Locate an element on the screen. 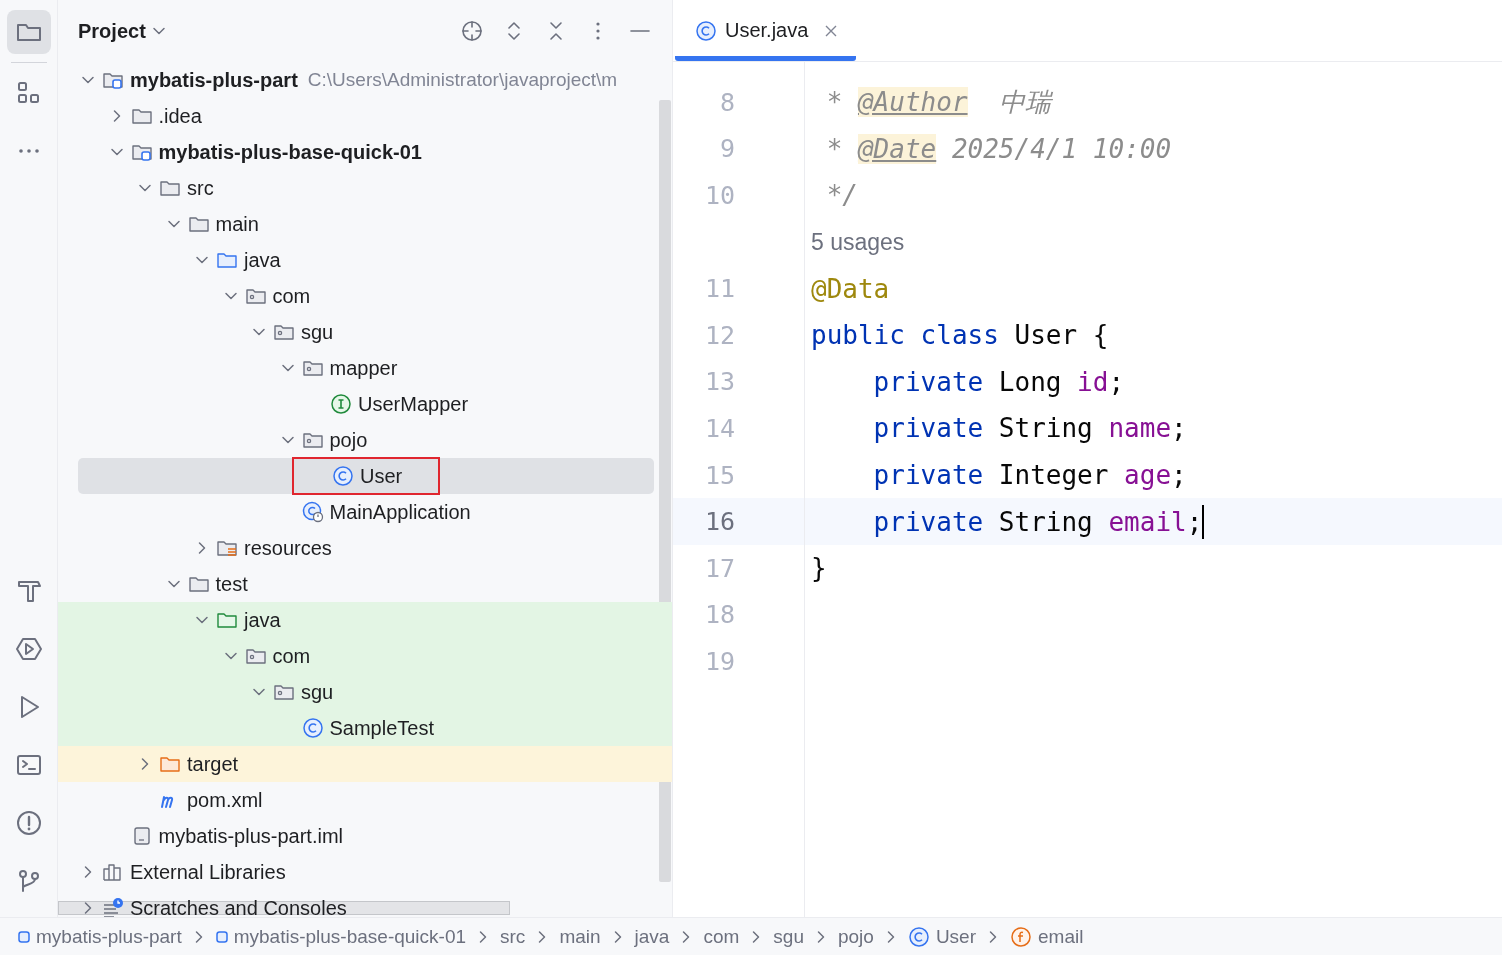 Image resolution: width=1502 pixels, height=955 pixels. panel-title: Project is located at coordinates (112, 31).